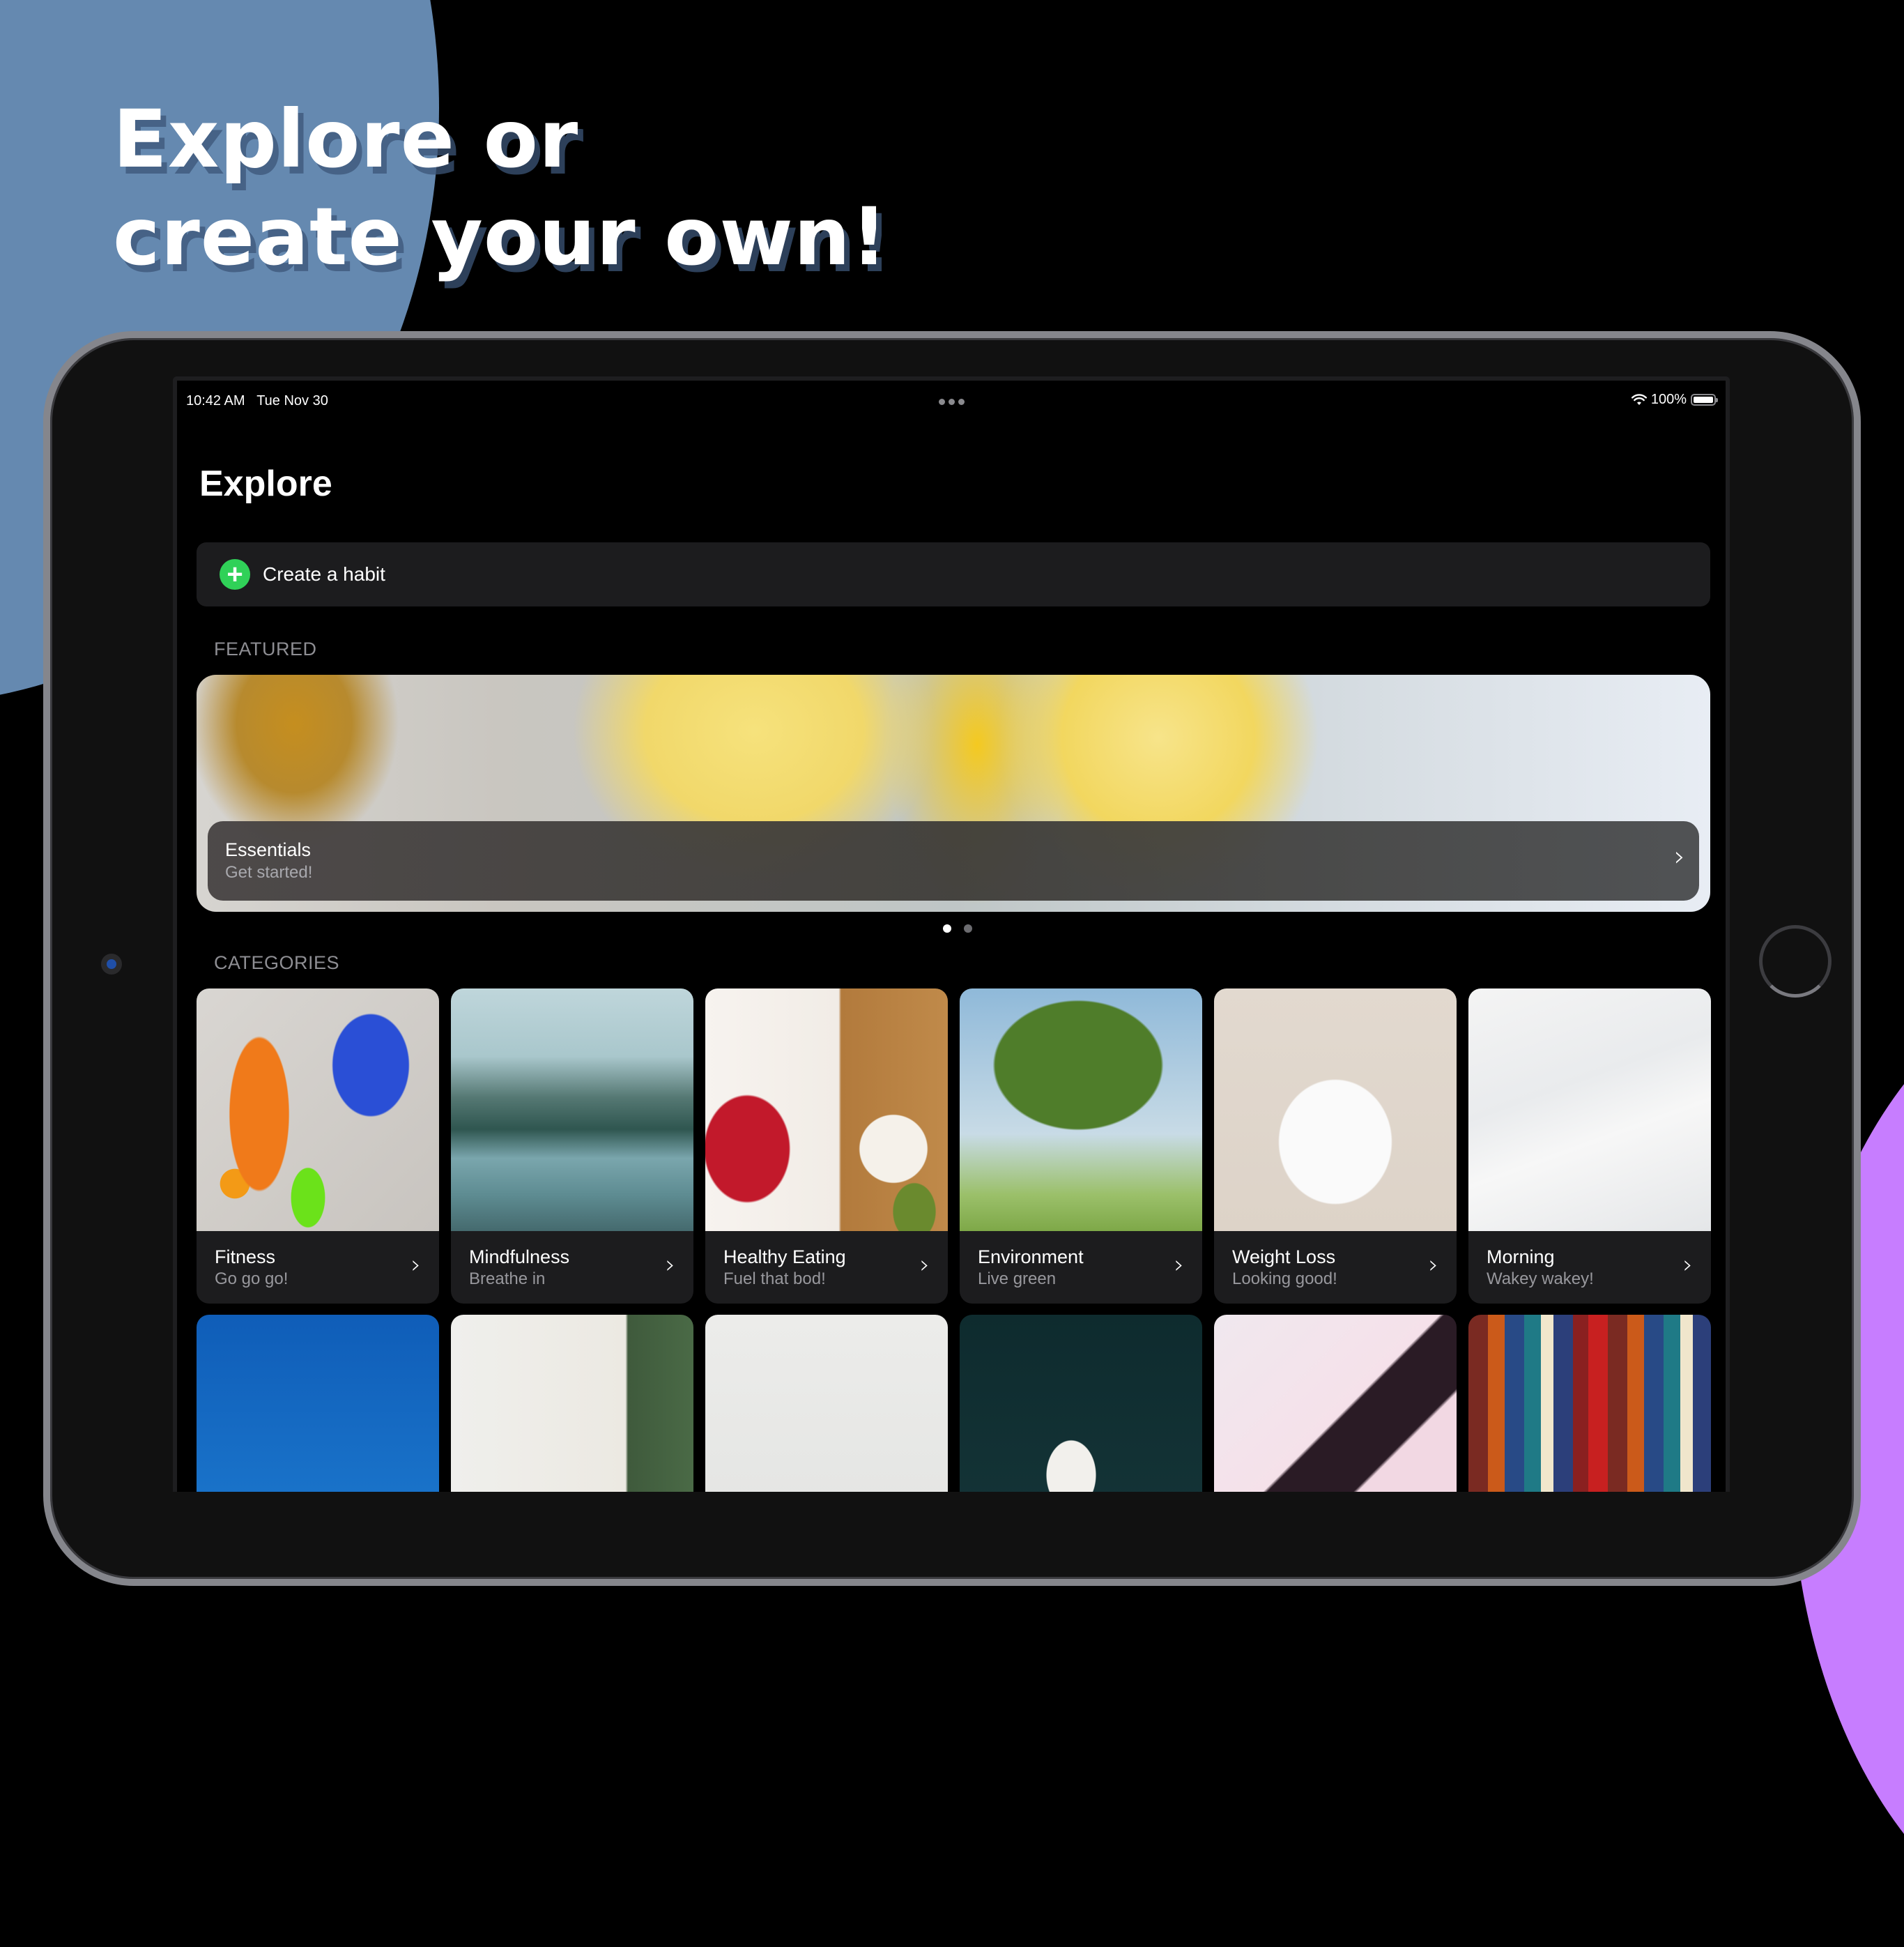 This screenshot has width=1904, height=1947. What do you see at coordinates (1018, 1278) in the screenshot?
I see `category-subtitle: Live green` at bounding box center [1018, 1278].